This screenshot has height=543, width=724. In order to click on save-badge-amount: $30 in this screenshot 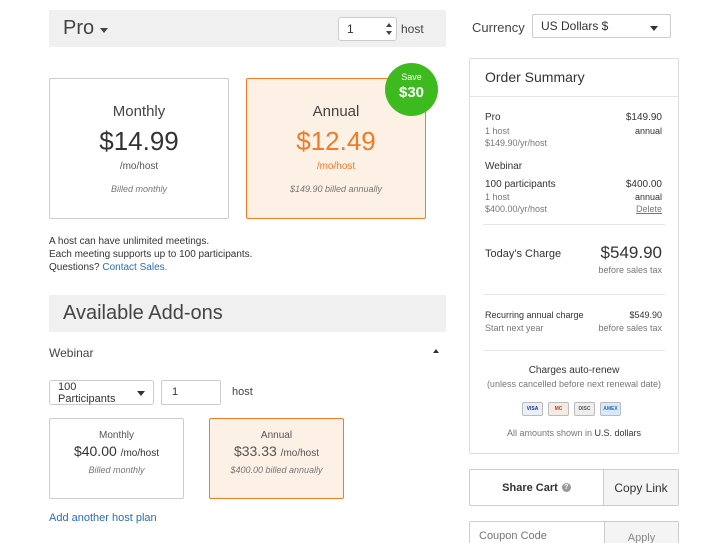, I will do `click(411, 92)`.